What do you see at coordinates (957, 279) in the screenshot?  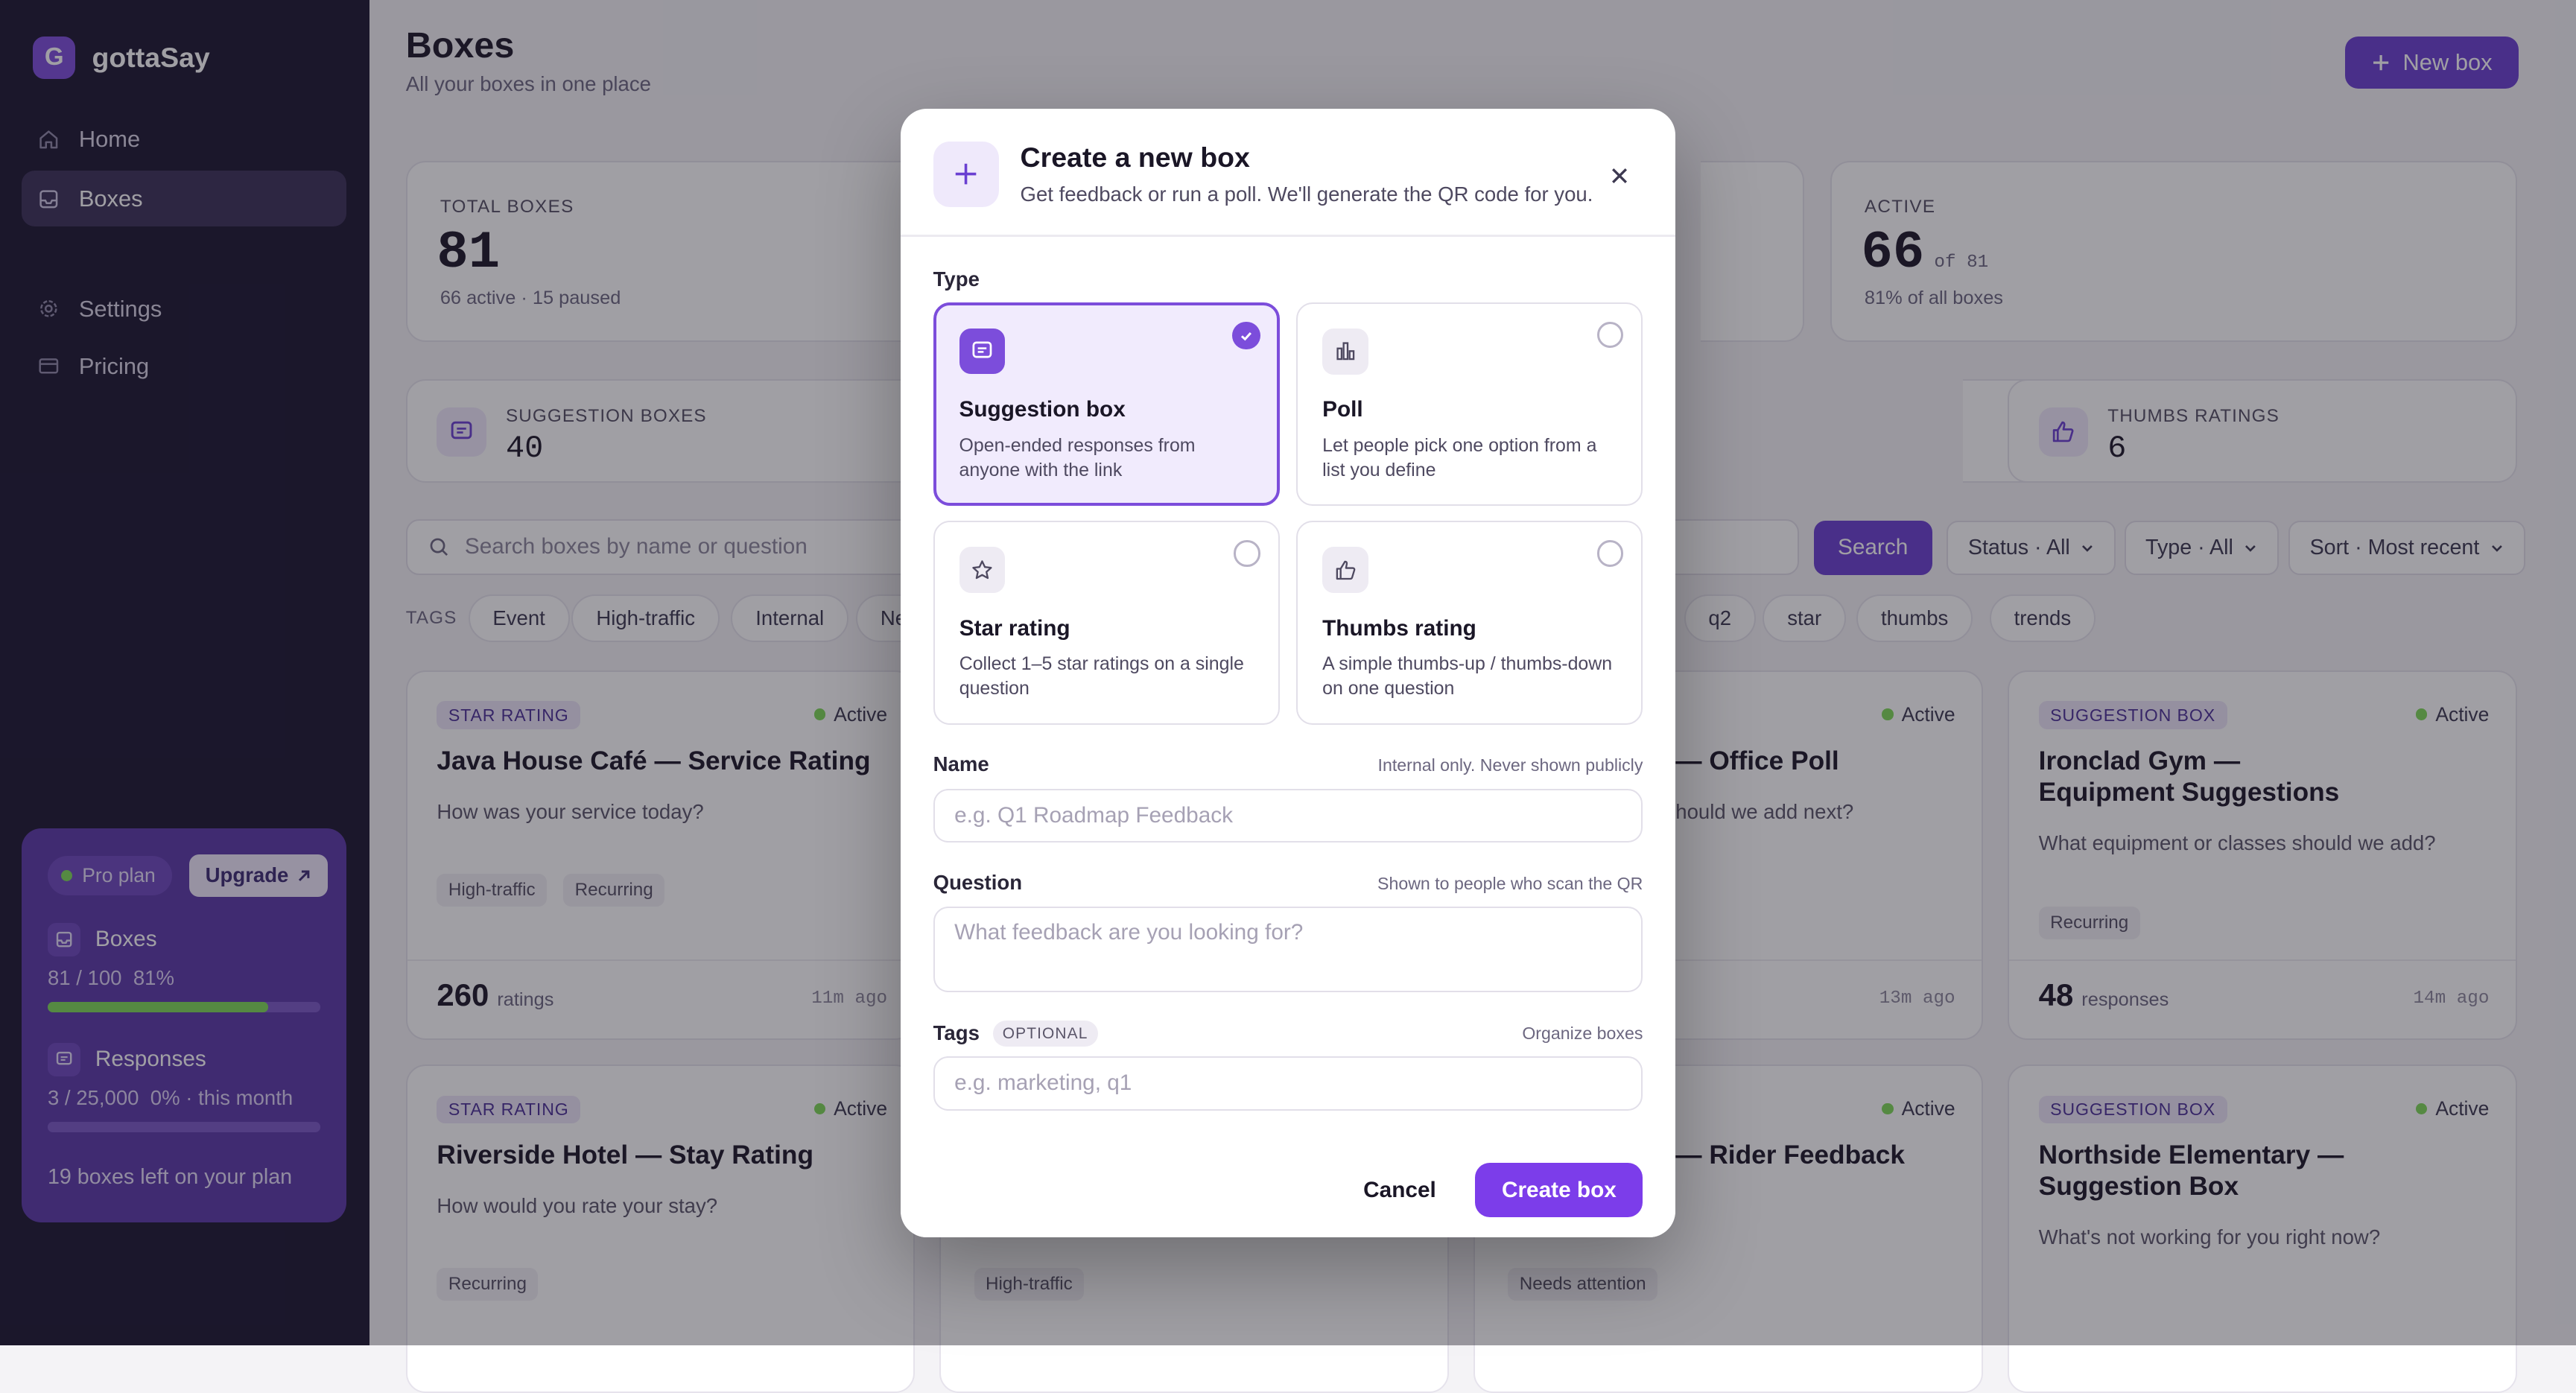 I see `type-label: Type` at bounding box center [957, 279].